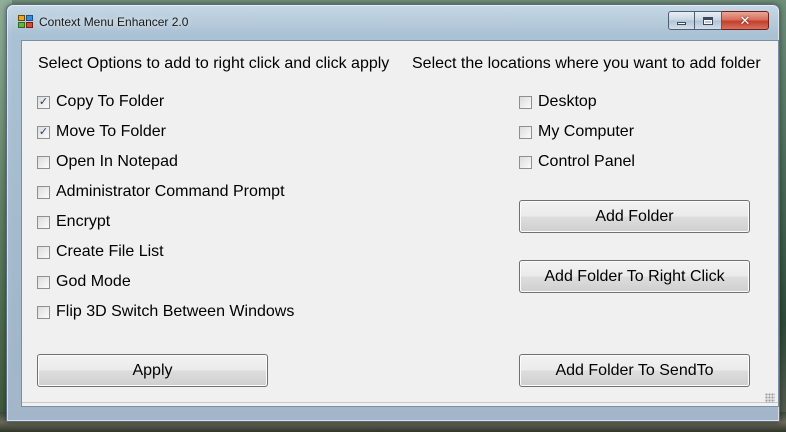 Image resolution: width=786 pixels, height=432 pixels. Describe the element at coordinates (117, 161) in the screenshot. I see `checkbox-label: Open In Notepad` at that location.